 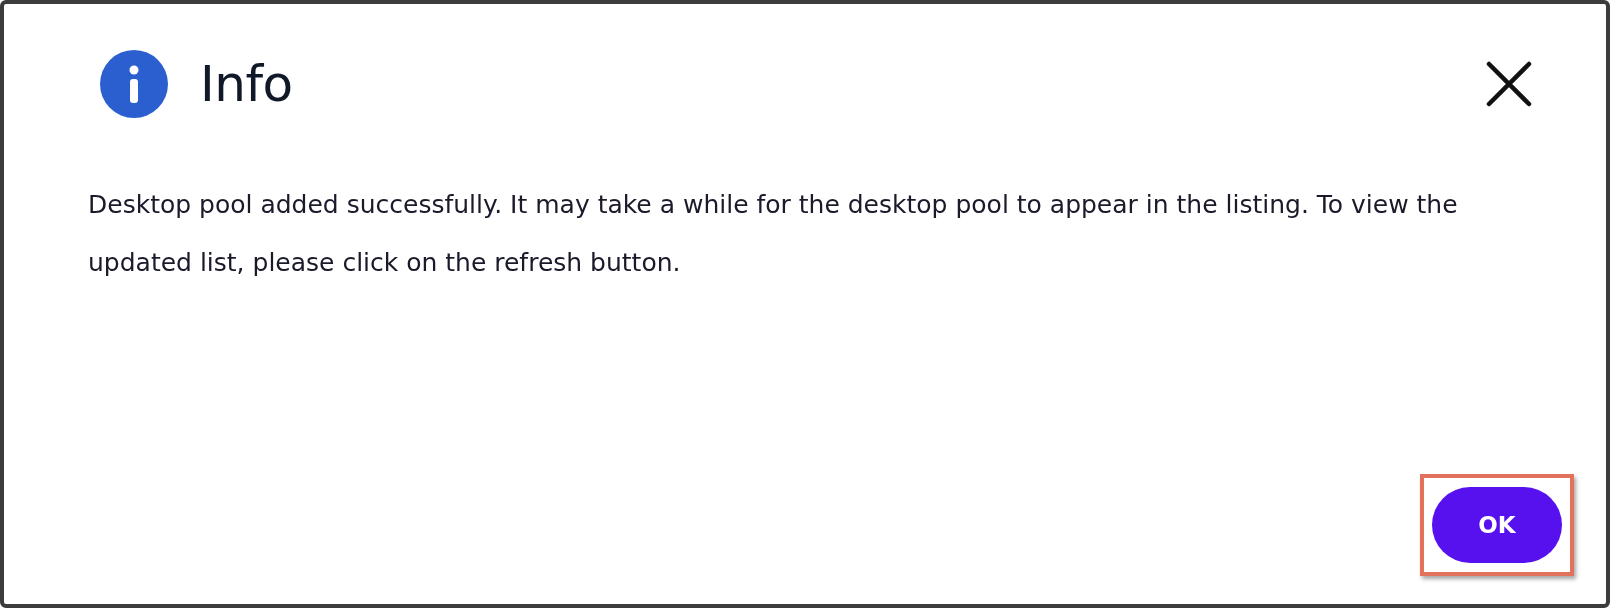 I want to click on dialog-message: Desktop pool added successfully. It may take a while for the desktop pool to appear in the listing. To view the updated list, please click on the refresh button., so click(x=773, y=234).